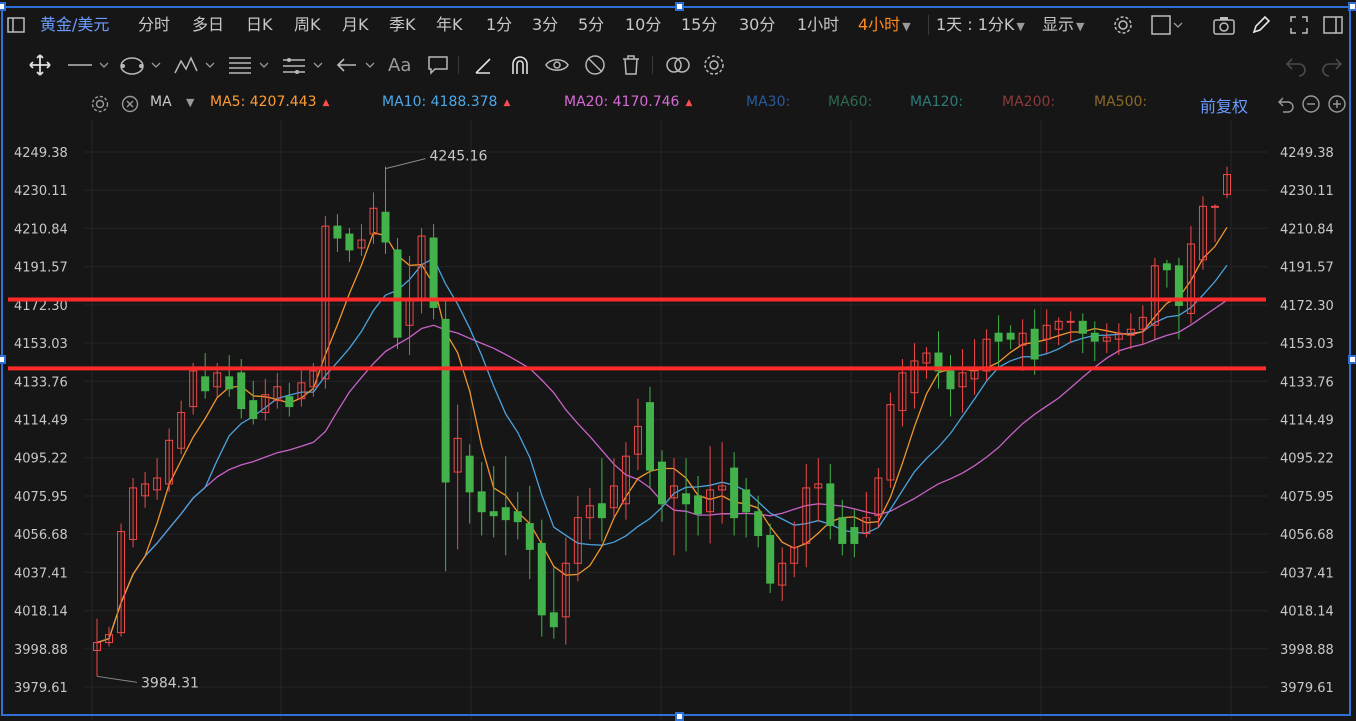 The image size is (1356, 721). Describe the element at coordinates (1307, 688) in the screenshot. I see `price-label-right: 3979.61` at that location.